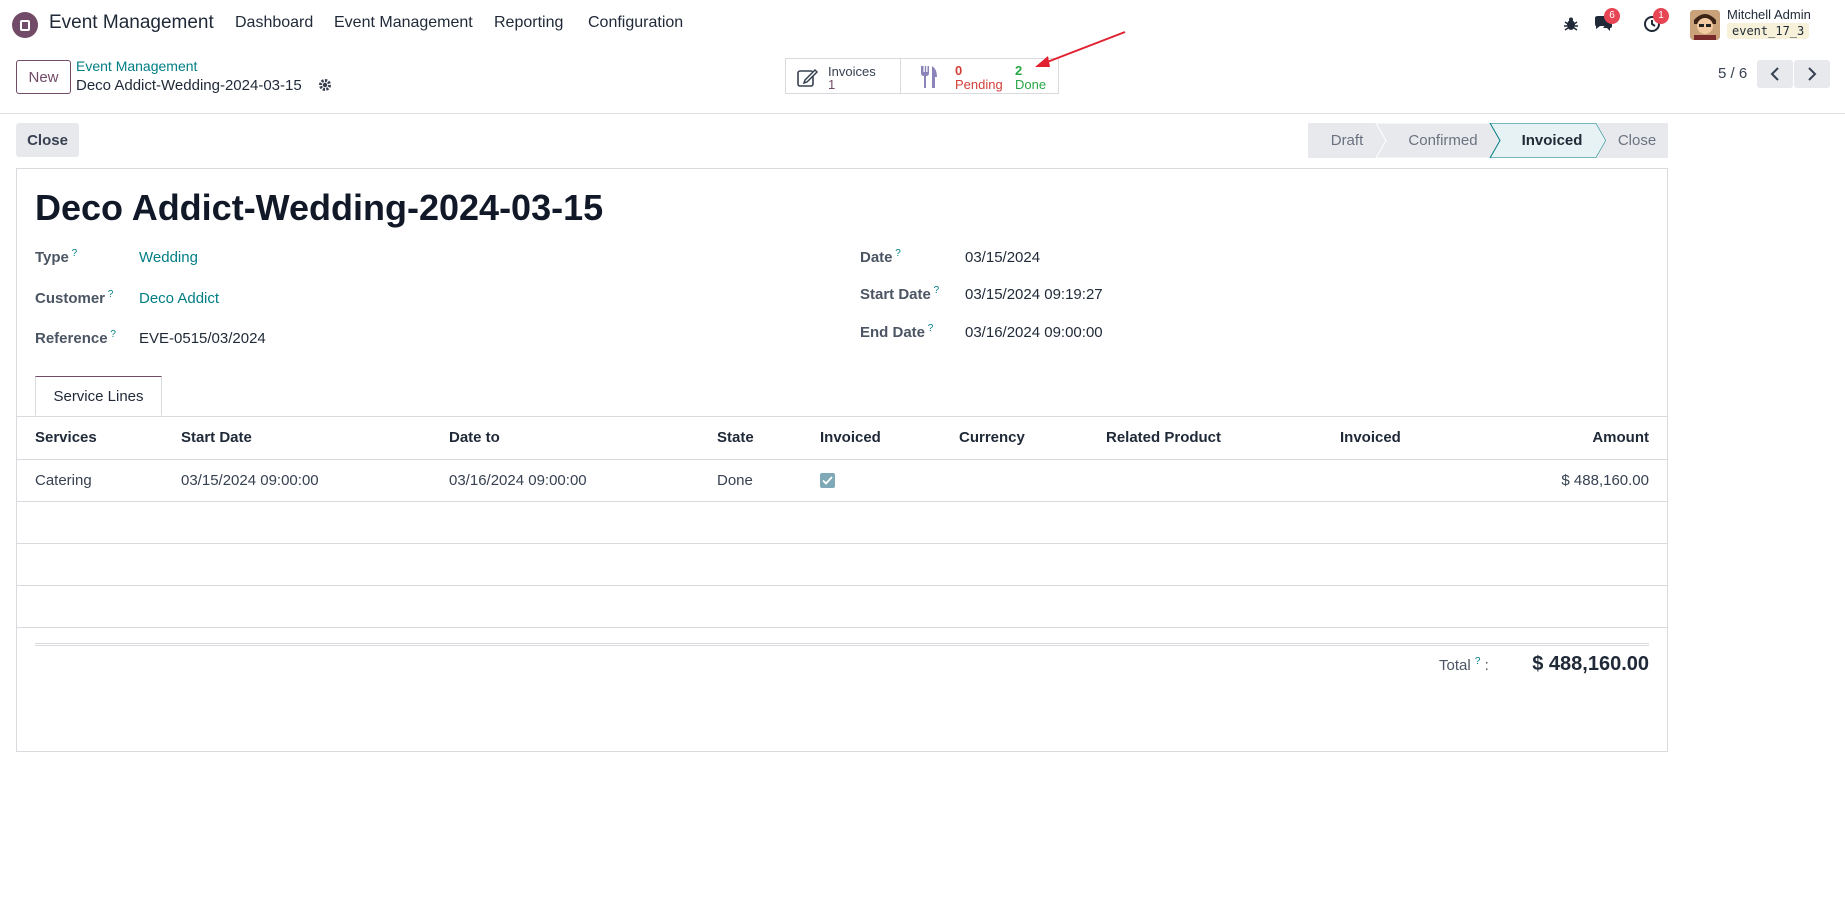 The height and width of the screenshot is (899, 1845). Describe the element at coordinates (1347, 140) in the screenshot. I see `stage-draft: Draft` at that location.